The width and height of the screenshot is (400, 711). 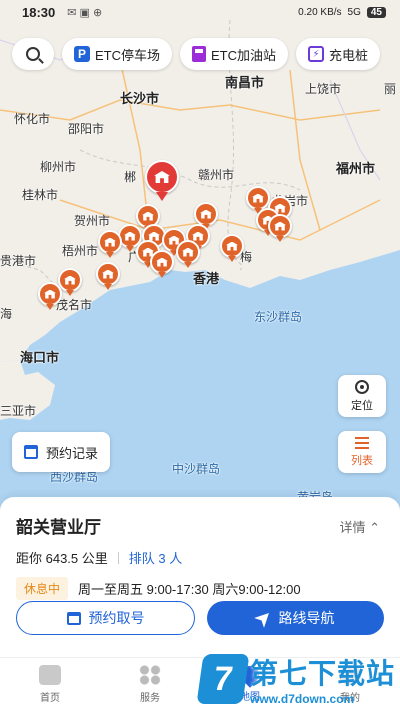 I want to click on station-hours: 周一至周五 9:00-17:30 周六9:00-12:00, so click(x=189, y=589).